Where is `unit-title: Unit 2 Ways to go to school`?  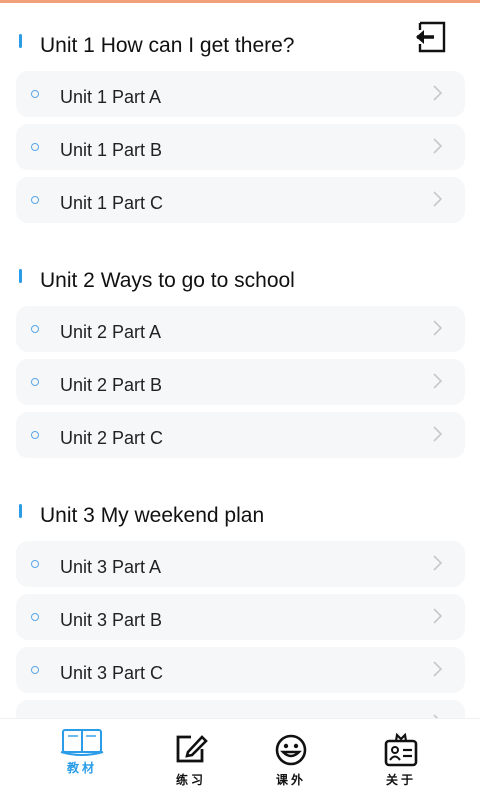 unit-title: Unit 2 Ways to go to school is located at coordinates (167, 280).